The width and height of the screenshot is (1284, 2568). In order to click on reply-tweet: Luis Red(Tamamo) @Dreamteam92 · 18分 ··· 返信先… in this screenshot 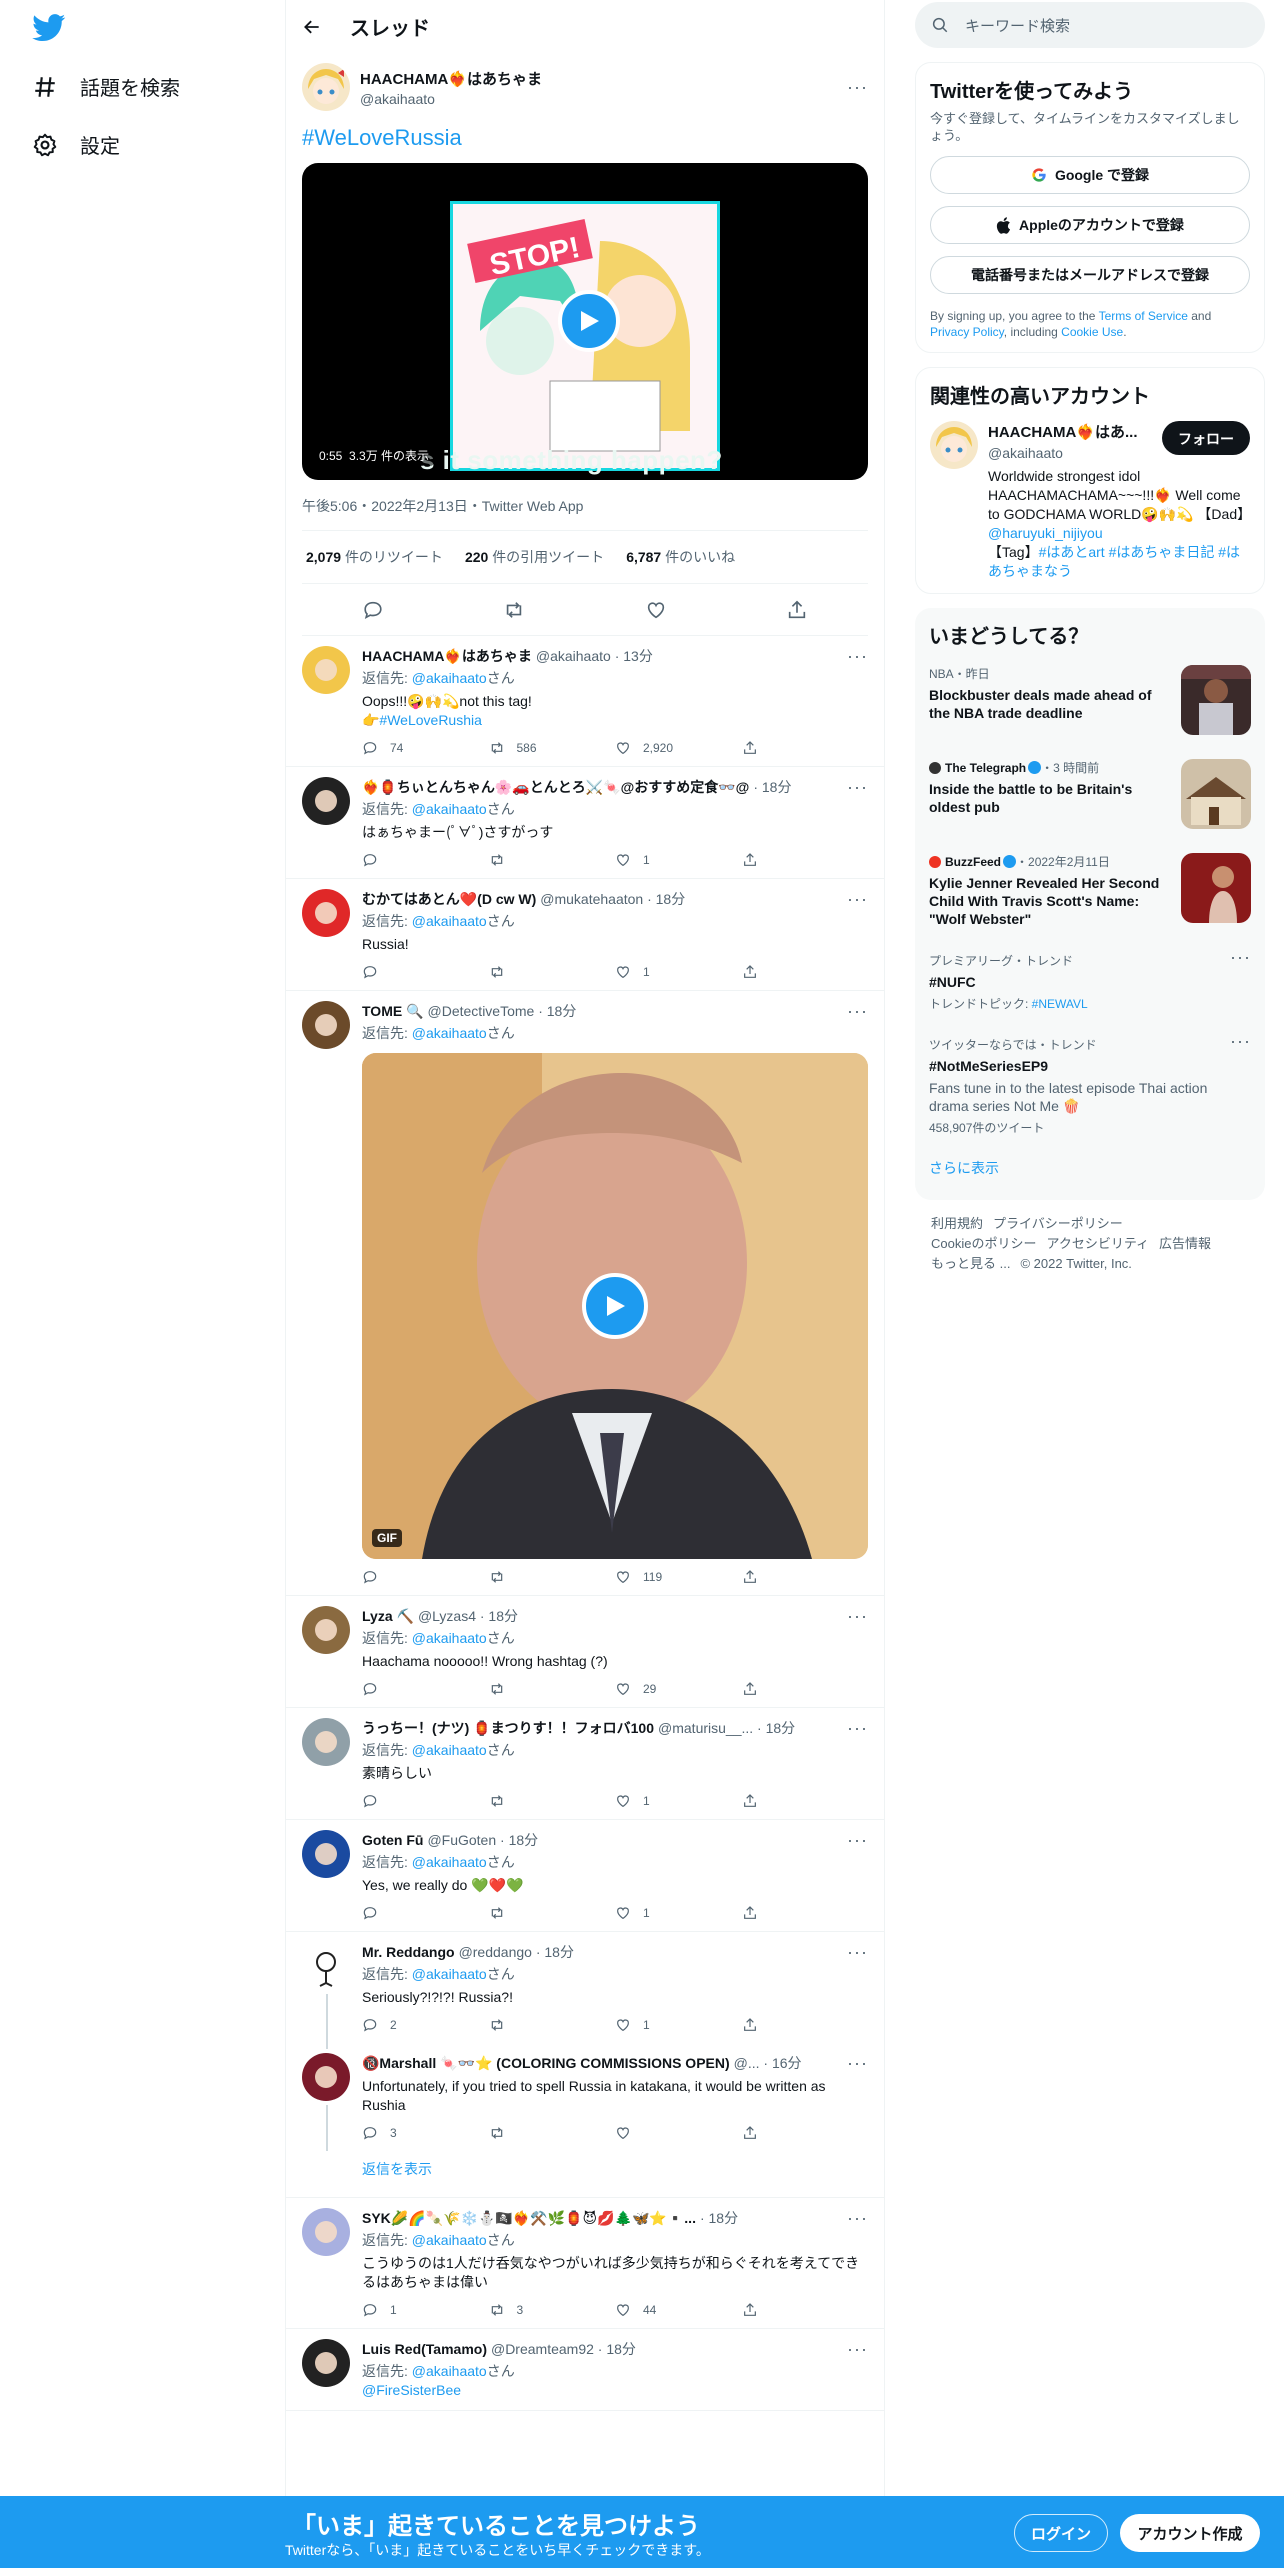, I will do `click(585, 2370)`.